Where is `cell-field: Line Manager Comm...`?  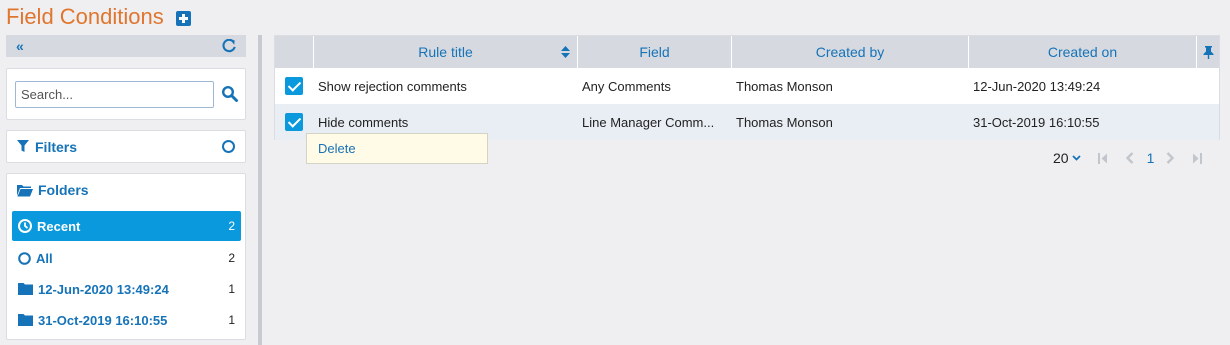
cell-field: Line Manager Comm... is located at coordinates (648, 122).